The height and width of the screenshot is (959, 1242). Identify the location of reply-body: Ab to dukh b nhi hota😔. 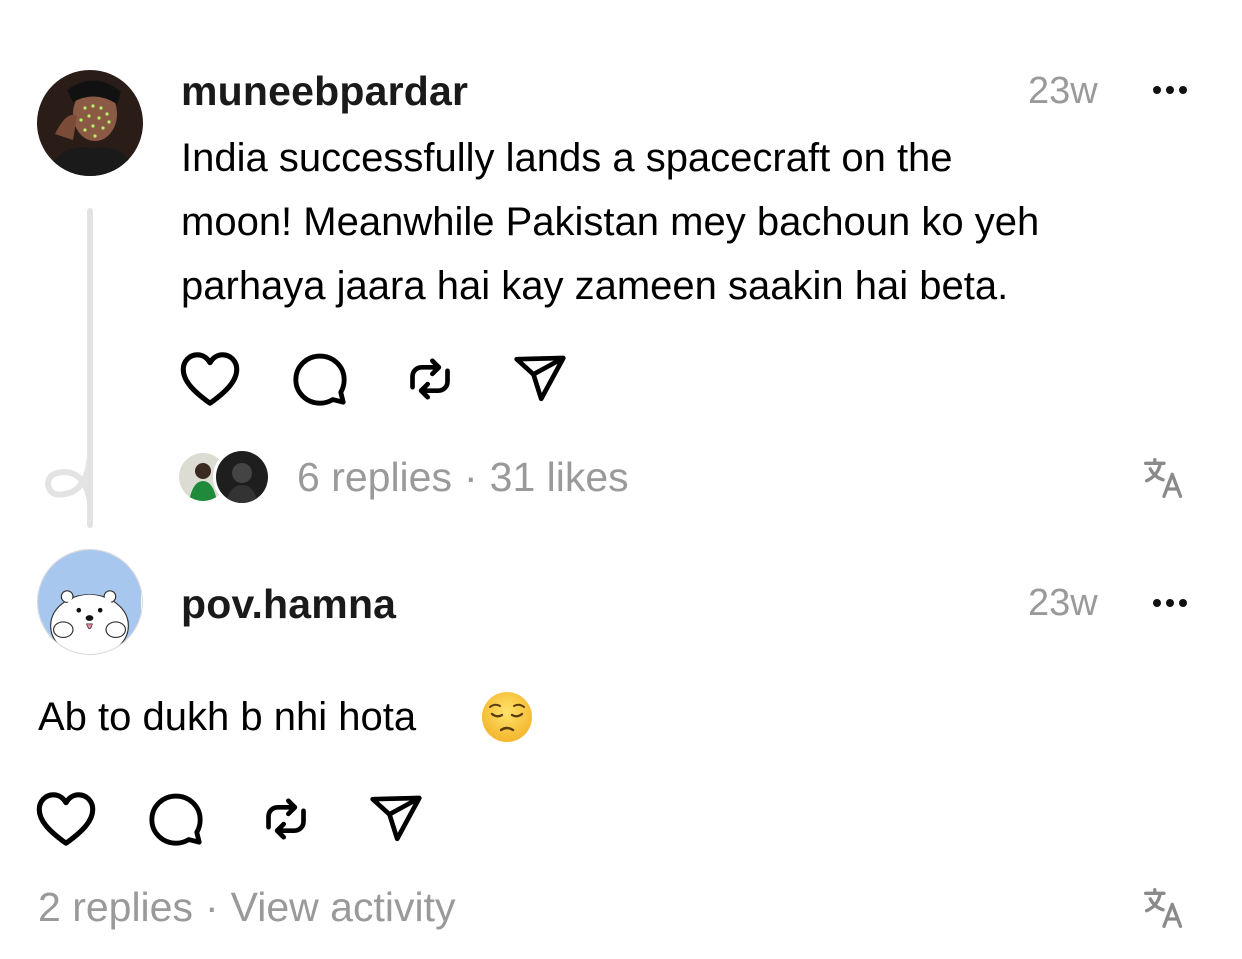
(256, 717).